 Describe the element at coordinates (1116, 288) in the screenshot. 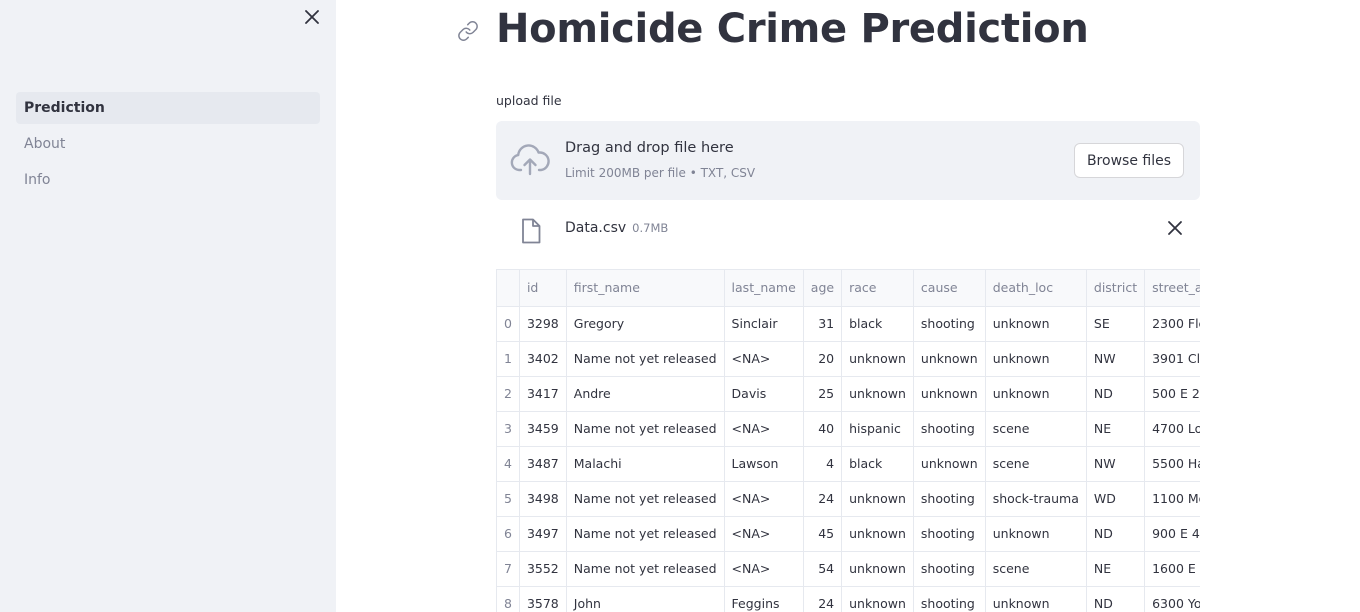

I see `column-header: district` at that location.